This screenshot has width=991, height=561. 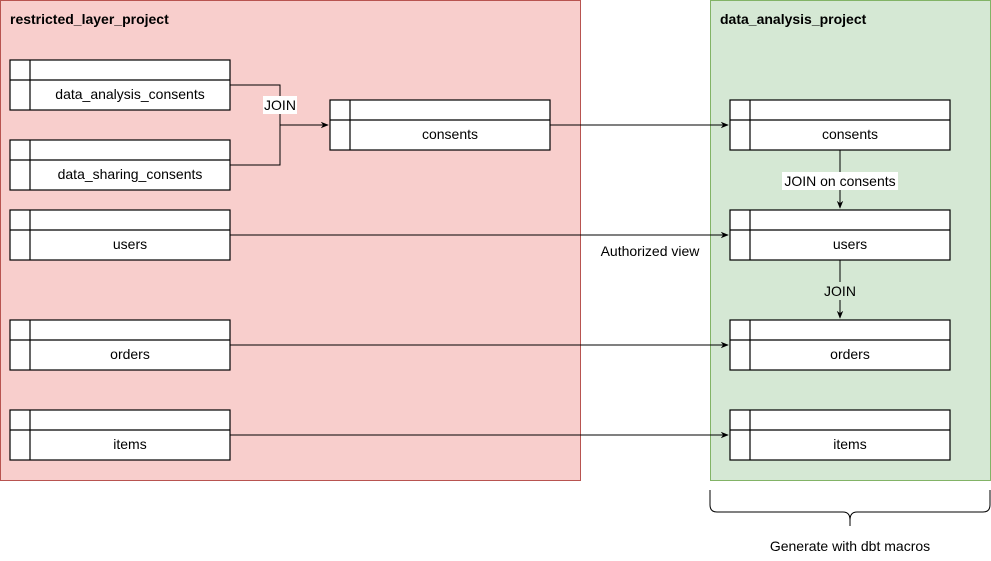 I want to click on authorized-view-label: Authorized view, so click(x=651, y=251).